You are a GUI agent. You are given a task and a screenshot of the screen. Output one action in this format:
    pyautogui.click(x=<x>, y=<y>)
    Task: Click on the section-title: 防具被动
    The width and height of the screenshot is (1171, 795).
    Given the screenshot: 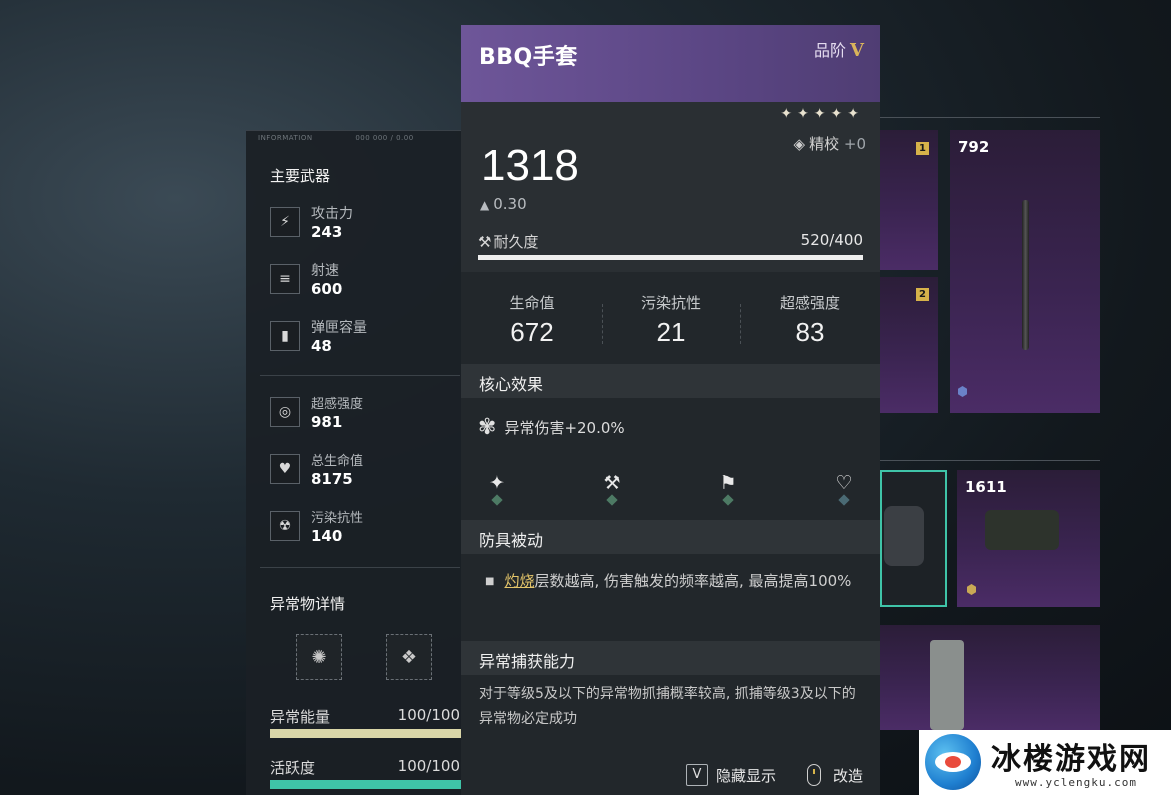 What is the action you would take?
    pyautogui.click(x=511, y=540)
    